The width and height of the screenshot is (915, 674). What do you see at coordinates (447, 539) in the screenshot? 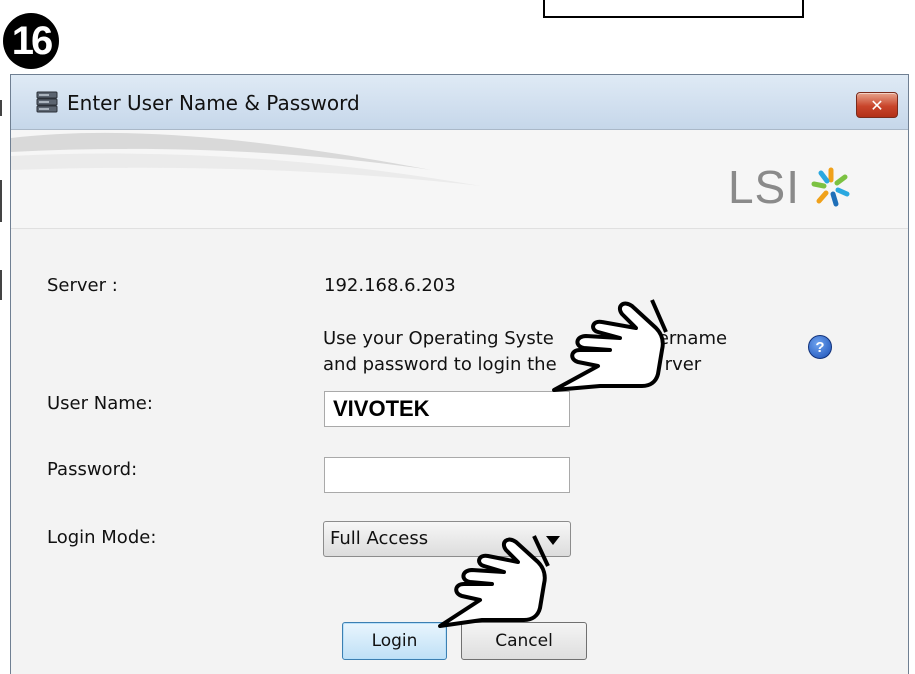
I see `login-mode-select: Full Access` at bounding box center [447, 539].